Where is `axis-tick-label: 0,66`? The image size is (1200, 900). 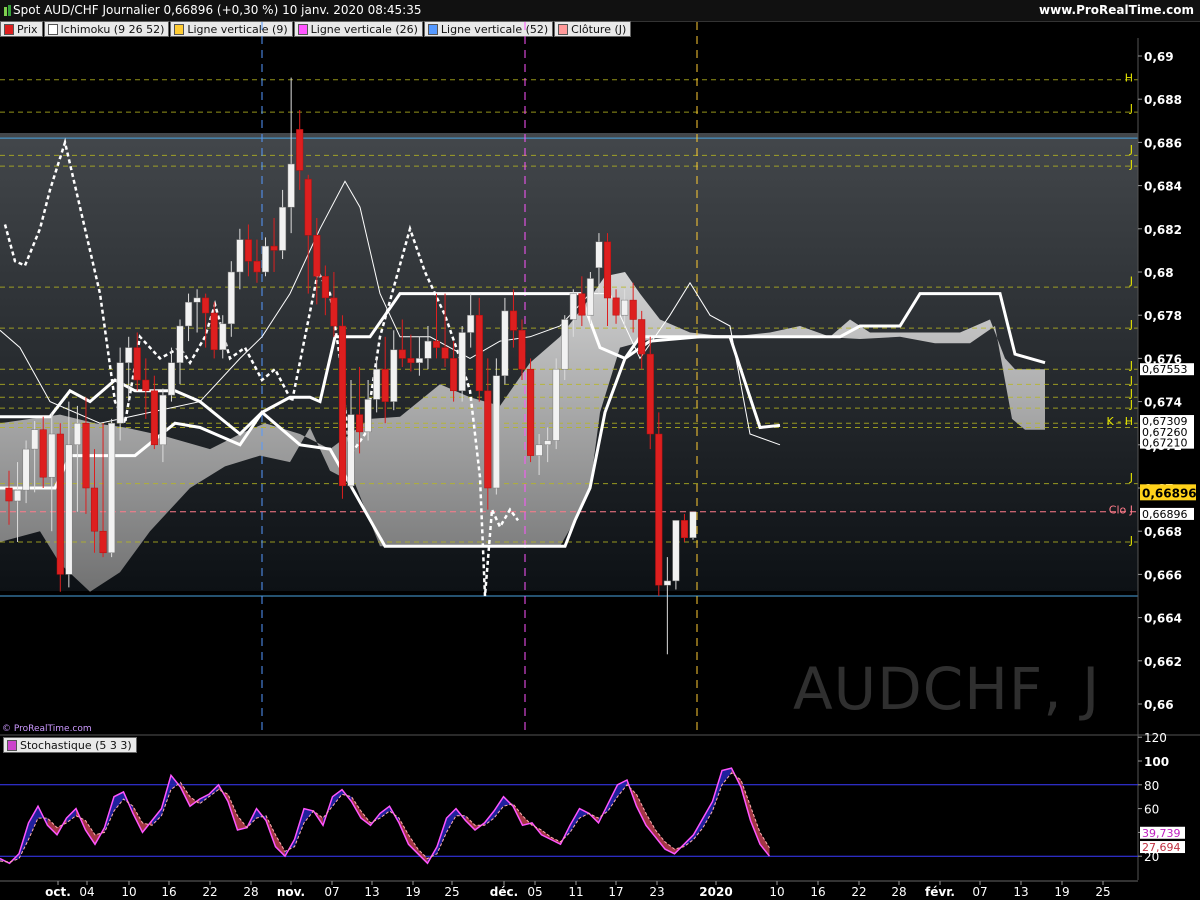 axis-tick-label: 0,66 is located at coordinates (1159, 705).